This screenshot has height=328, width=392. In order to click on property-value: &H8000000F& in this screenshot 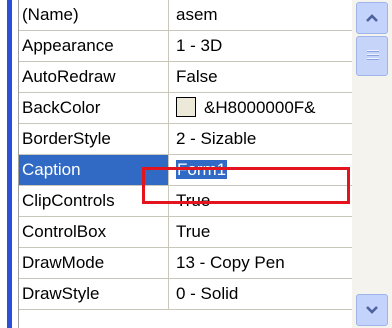, I will do `click(261, 108)`.